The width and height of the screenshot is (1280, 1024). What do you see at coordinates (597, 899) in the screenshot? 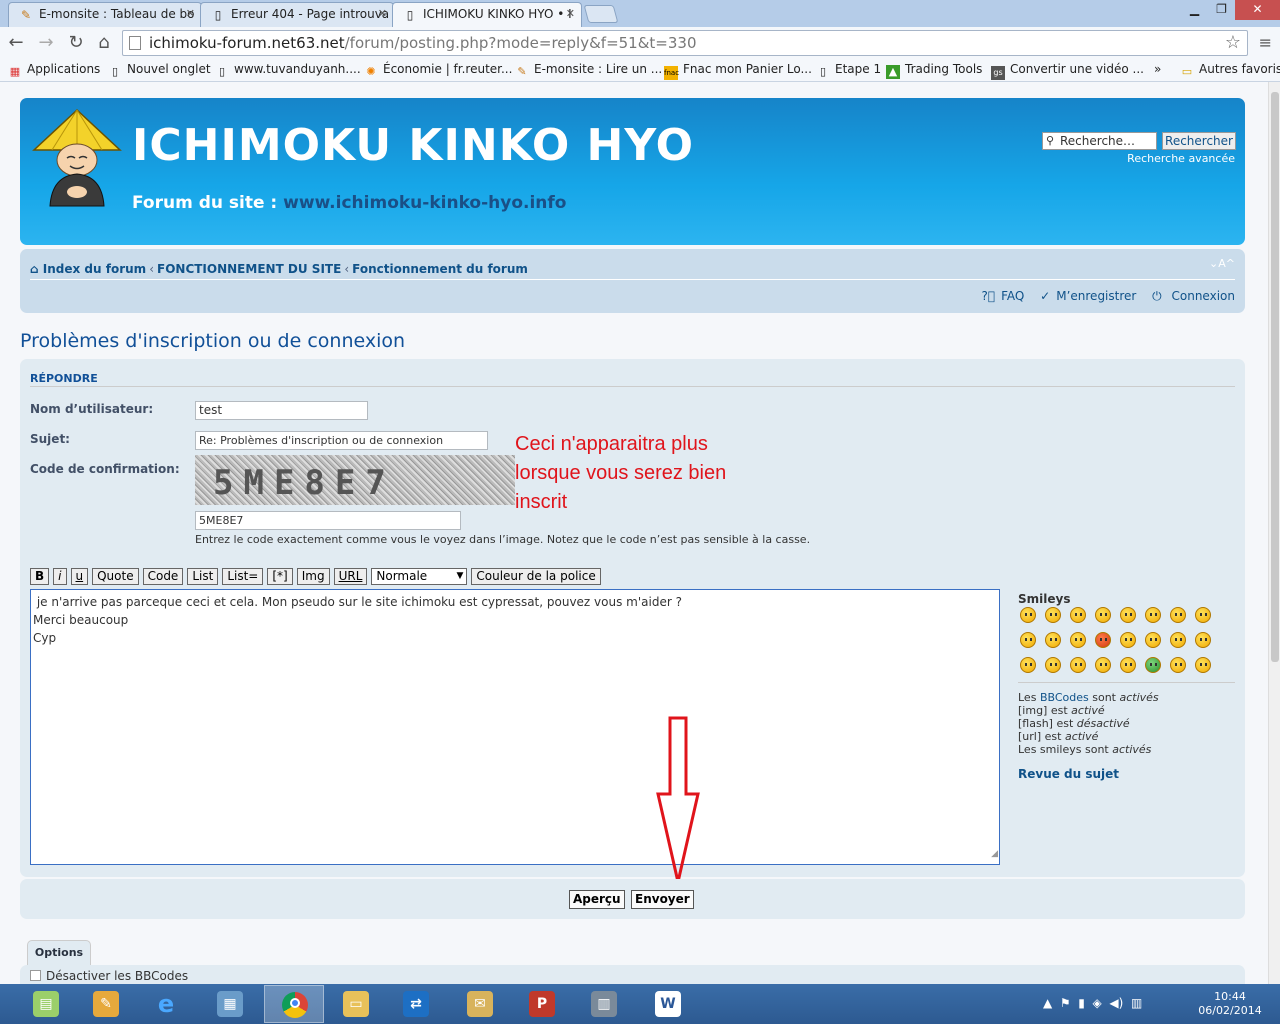
I see `preview-button: Aperçu` at bounding box center [597, 899].